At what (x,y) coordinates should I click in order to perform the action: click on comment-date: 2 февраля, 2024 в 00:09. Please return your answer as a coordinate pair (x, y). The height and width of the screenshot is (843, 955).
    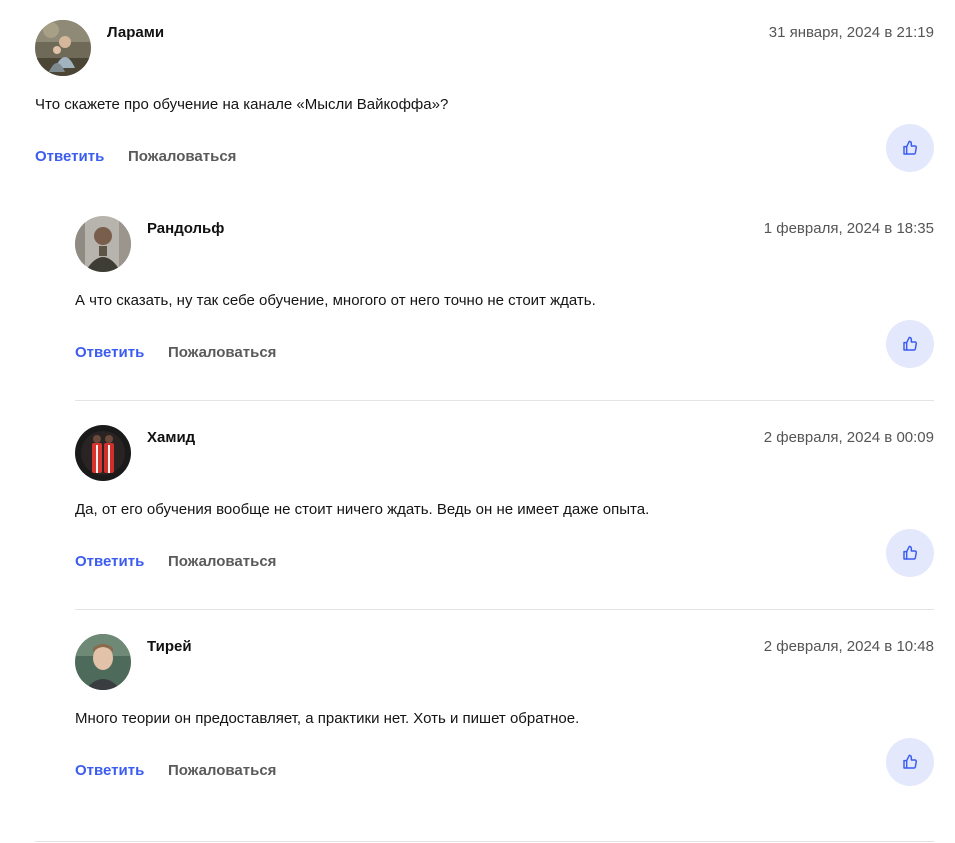
    Looking at the image, I should click on (848, 437).